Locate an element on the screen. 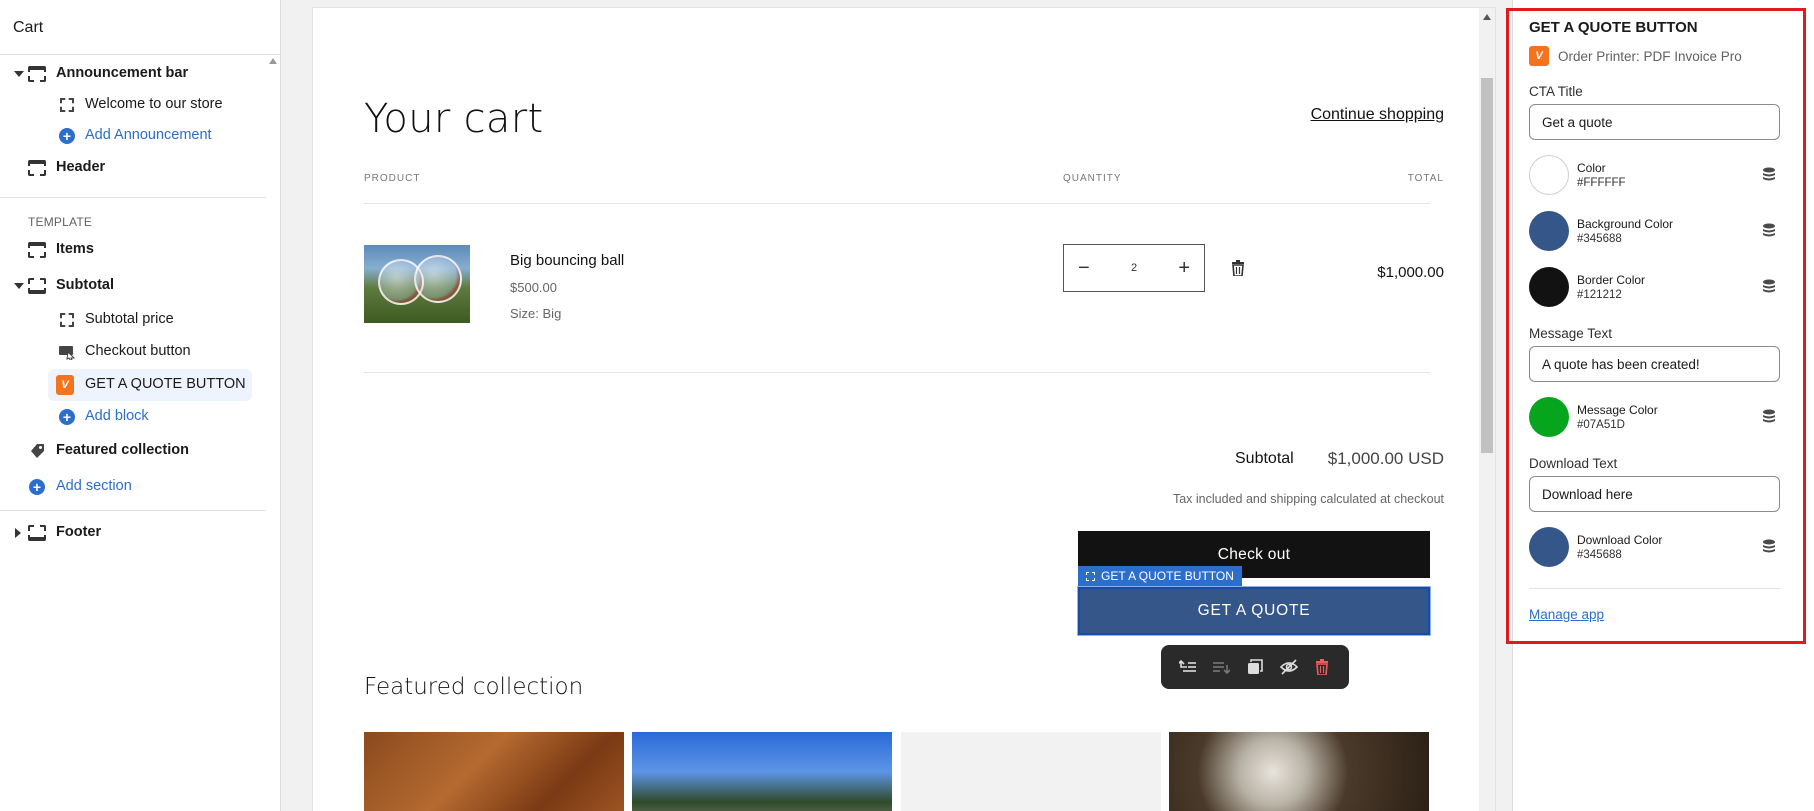 This screenshot has width=1814, height=811. cta-title-label: CTA Title is located at coordinates (1556, 91).